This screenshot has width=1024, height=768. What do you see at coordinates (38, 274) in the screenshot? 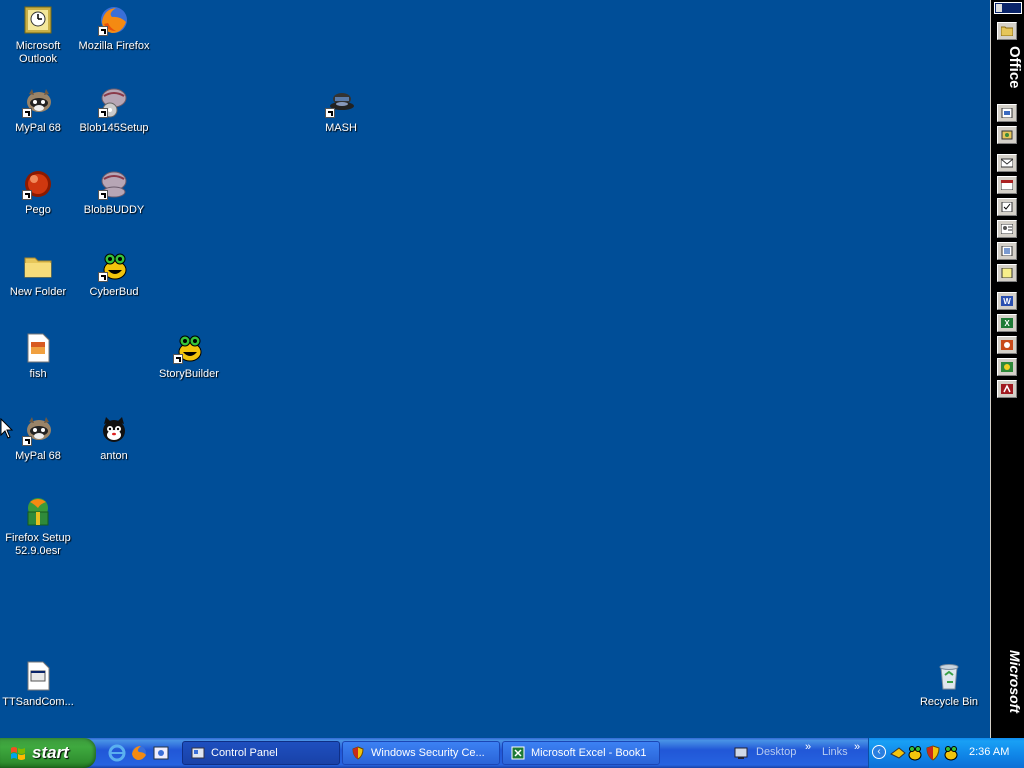
I see `desktop-icon-new-folder: New Folder` at bounding box center [38, 274].